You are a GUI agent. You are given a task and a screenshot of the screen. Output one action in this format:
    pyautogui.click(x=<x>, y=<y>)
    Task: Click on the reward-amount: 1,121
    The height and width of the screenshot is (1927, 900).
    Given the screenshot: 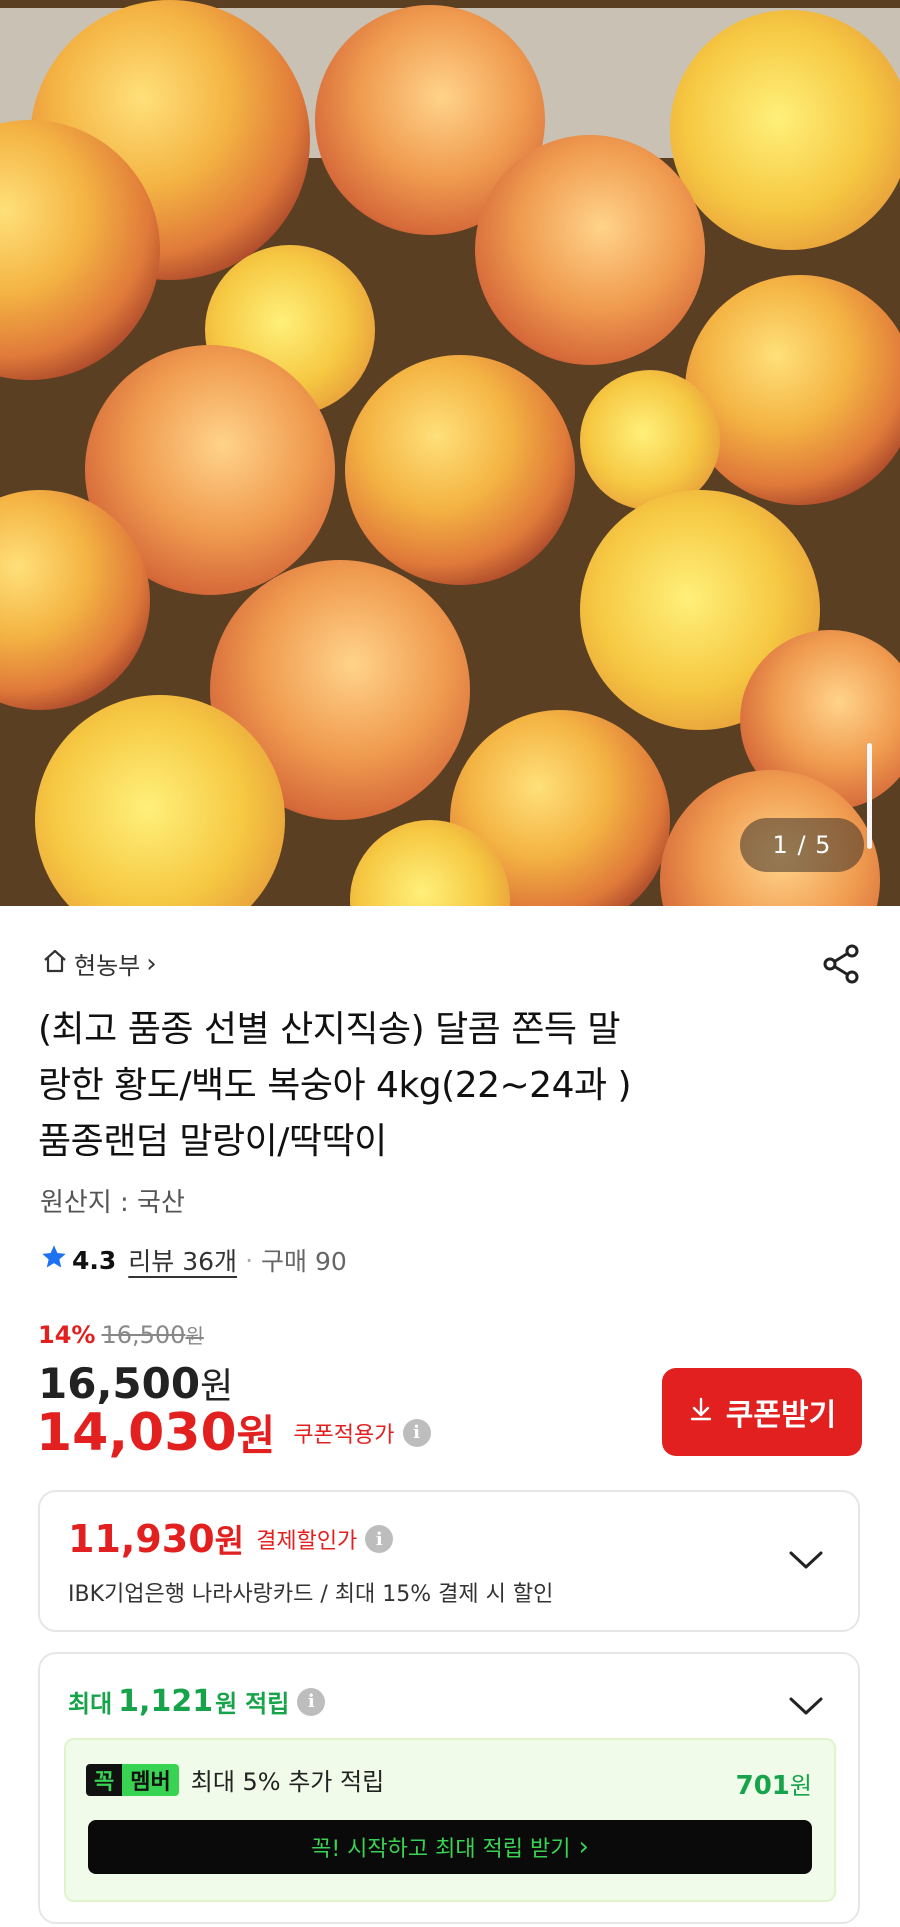 What is the action you would take?
    pyautogui.click(x=166, y=1701)
    